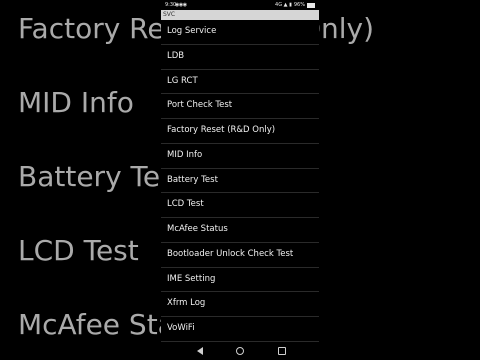 This screenshot has height=360, width=480. Describe the element at coordinates (311, 5) in the screenshot. I see `battery-icon` at that location.